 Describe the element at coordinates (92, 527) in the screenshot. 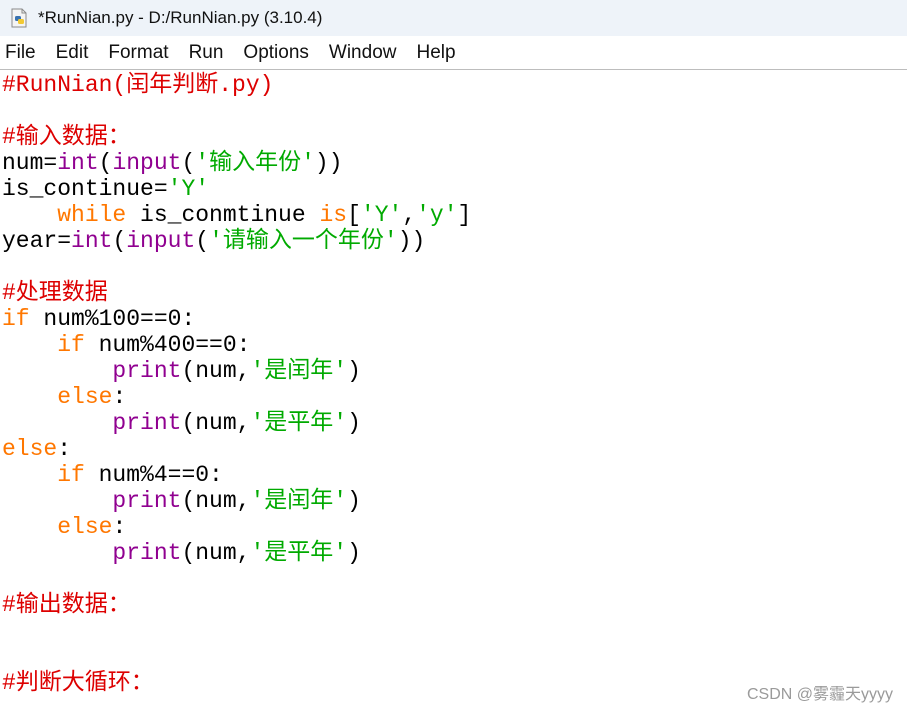

I see `code-line-18: else:` at that location.